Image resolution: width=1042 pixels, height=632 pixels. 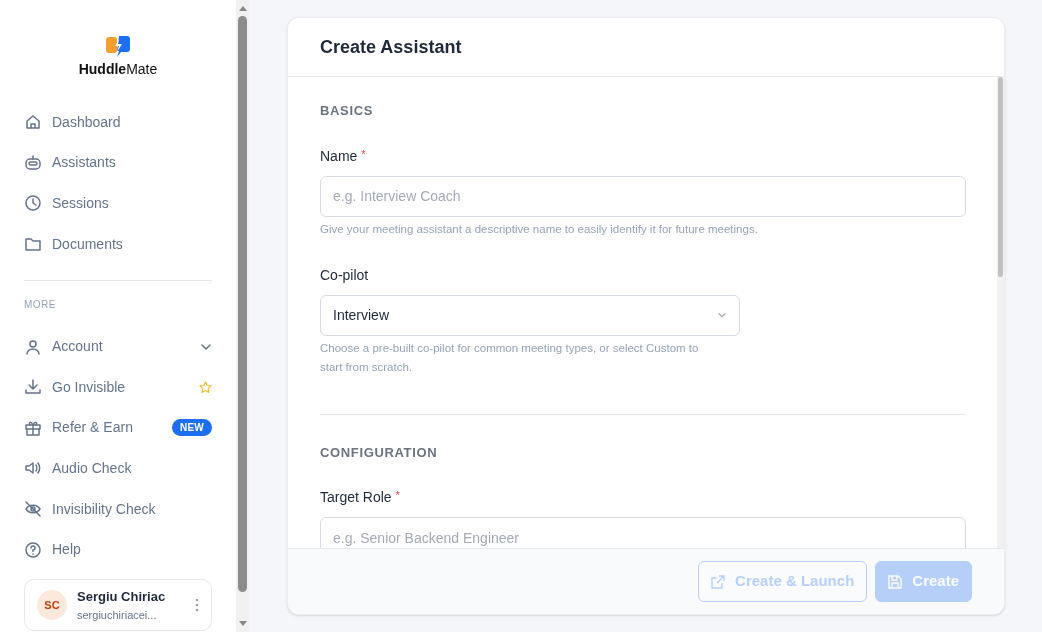 I want to click on nav-item: Documents, so click(x=118, y=244).